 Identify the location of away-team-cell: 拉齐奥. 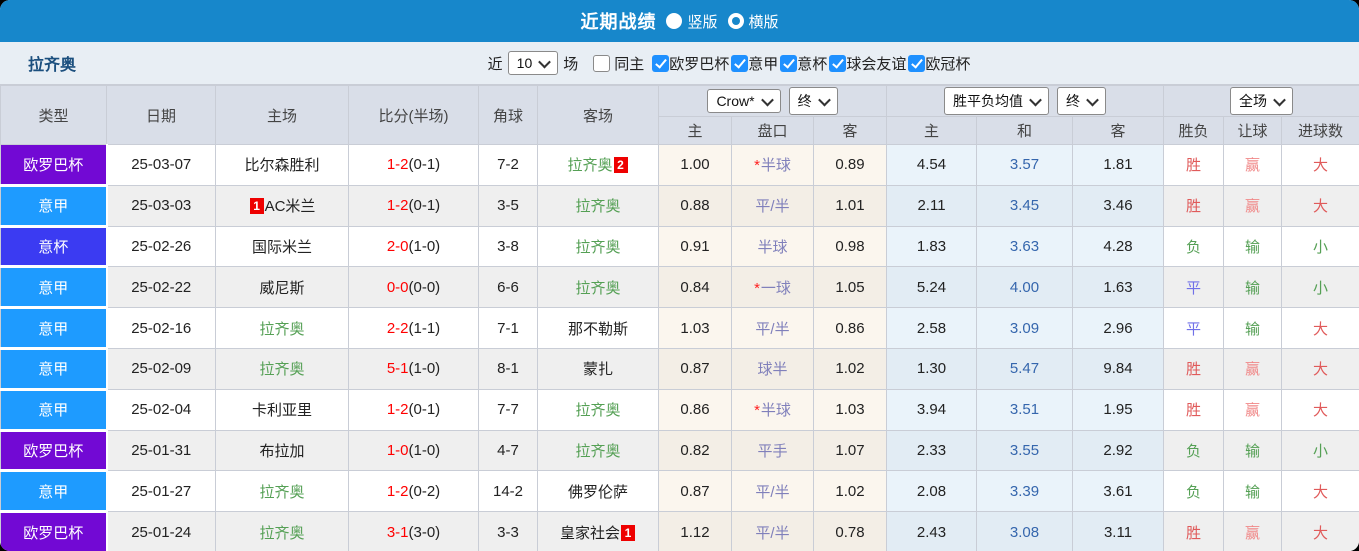
(598, 205).